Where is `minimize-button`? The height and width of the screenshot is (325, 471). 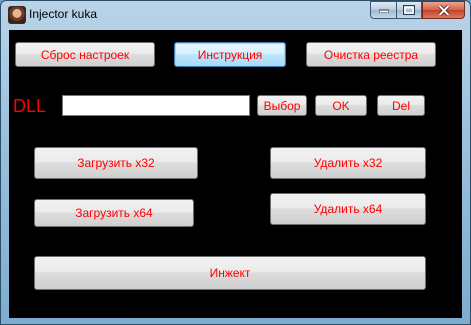 minimize-button is located at coordinates (383, 10).